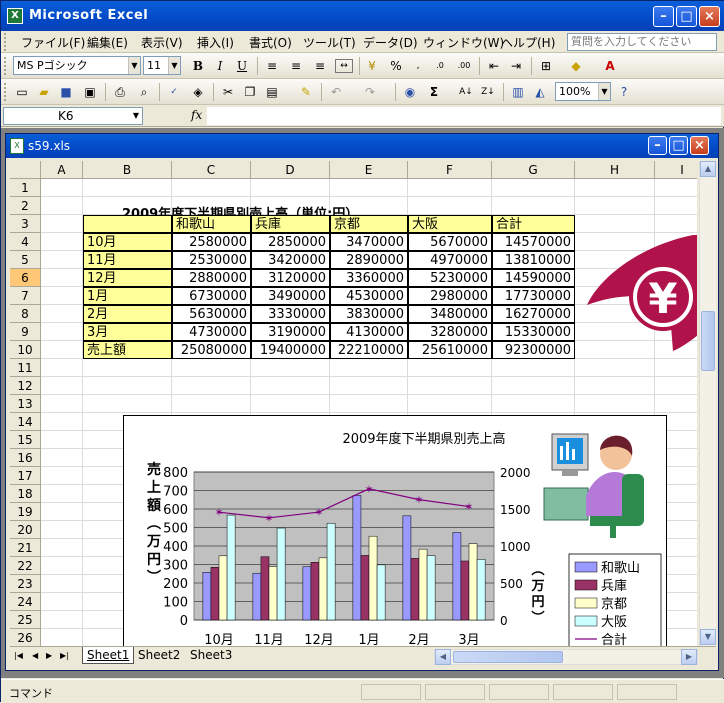  Describe the element at coordinates (25, 350) in the screenshot. I see `row-header: 10` at that location.